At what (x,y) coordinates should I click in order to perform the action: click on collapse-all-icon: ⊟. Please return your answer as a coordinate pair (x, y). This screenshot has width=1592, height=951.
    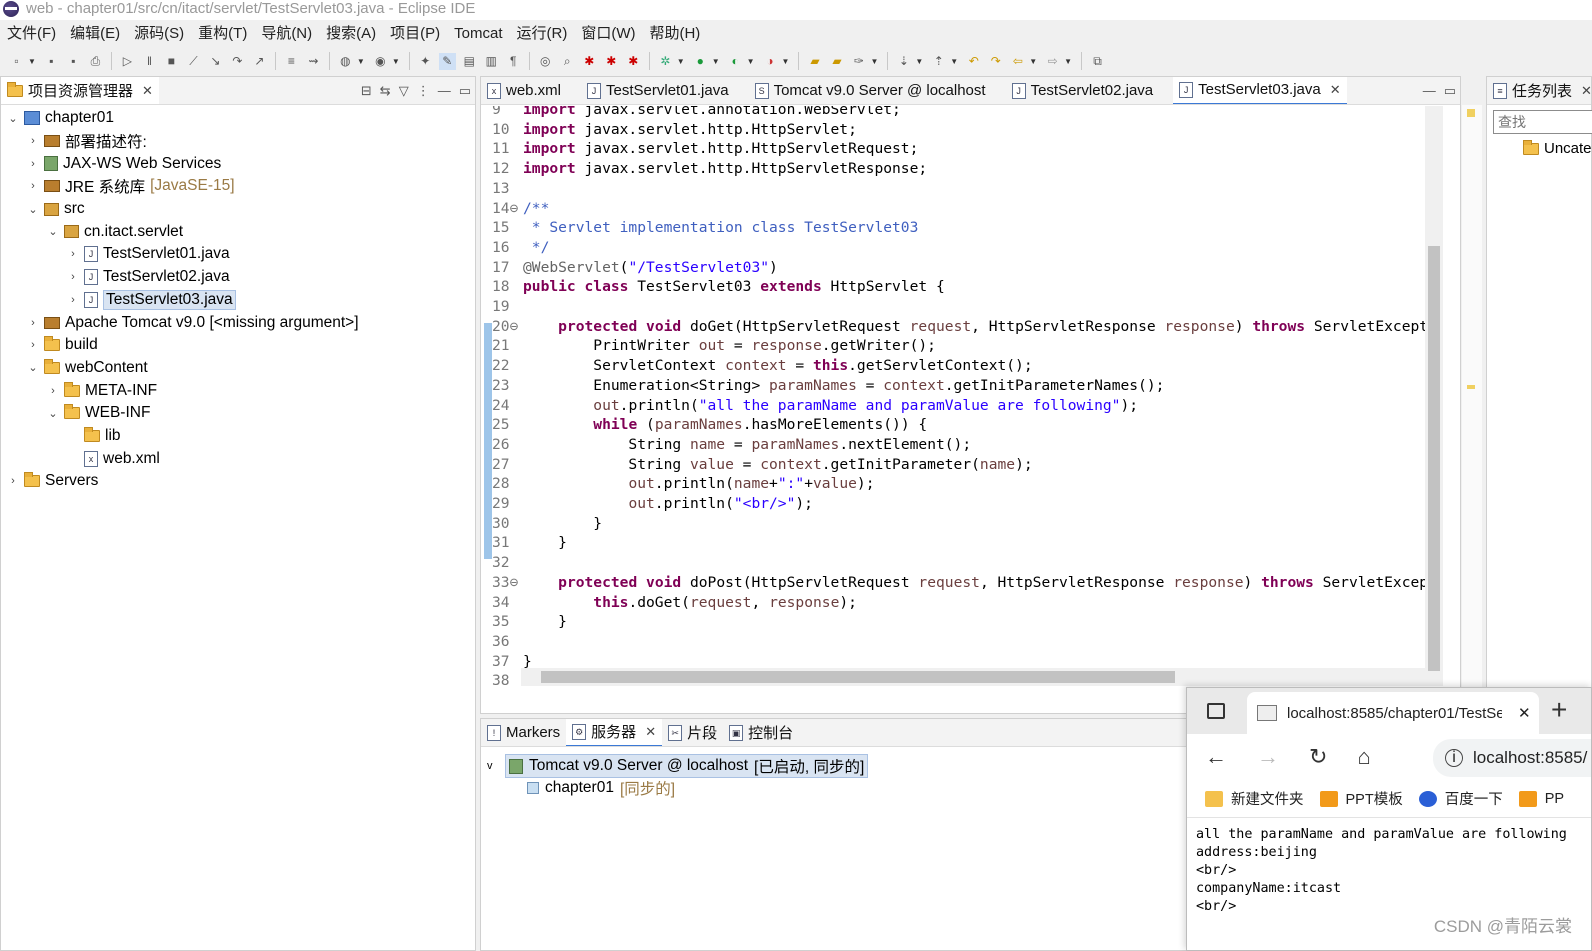
    Looking at the image, I should click on (366, 91).